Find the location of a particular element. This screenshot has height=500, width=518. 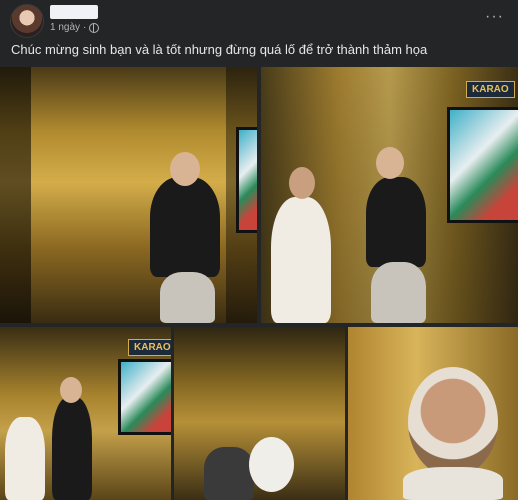

post-header: 1 ngày · ··· is located at coordinates (259, 19).